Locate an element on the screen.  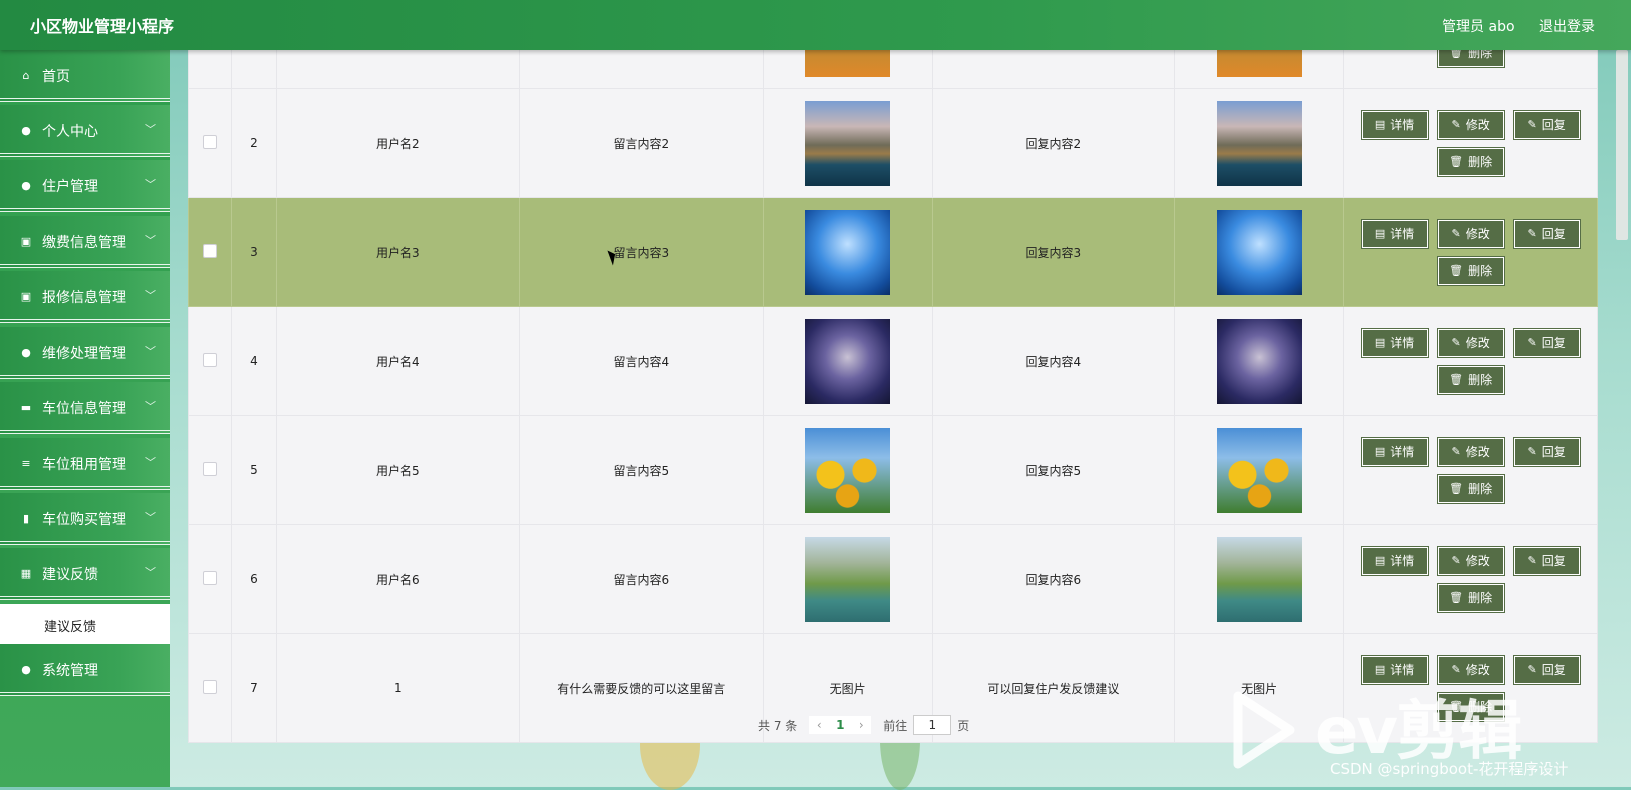
submenu-item-feedback: 建议反馈 is located at coordinates (85, 624).